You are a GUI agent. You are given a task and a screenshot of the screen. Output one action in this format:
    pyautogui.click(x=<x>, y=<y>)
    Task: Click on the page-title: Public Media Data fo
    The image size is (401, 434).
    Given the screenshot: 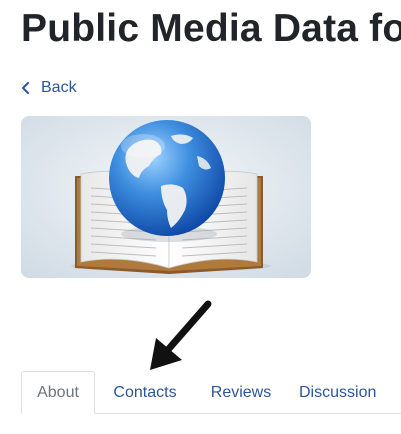 What is the action you would take?
    pyautogui.click(x=211, y=28)
    